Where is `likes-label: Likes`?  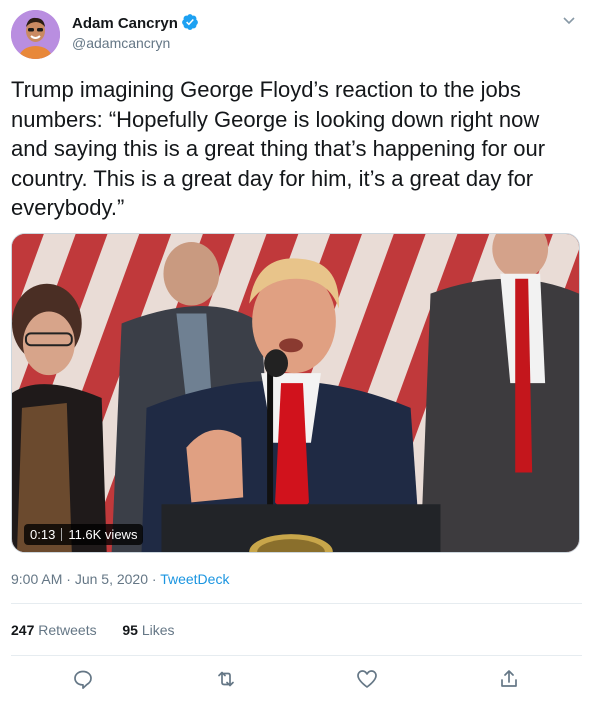 likes-label: Likes is located at coordinates (158, 630).